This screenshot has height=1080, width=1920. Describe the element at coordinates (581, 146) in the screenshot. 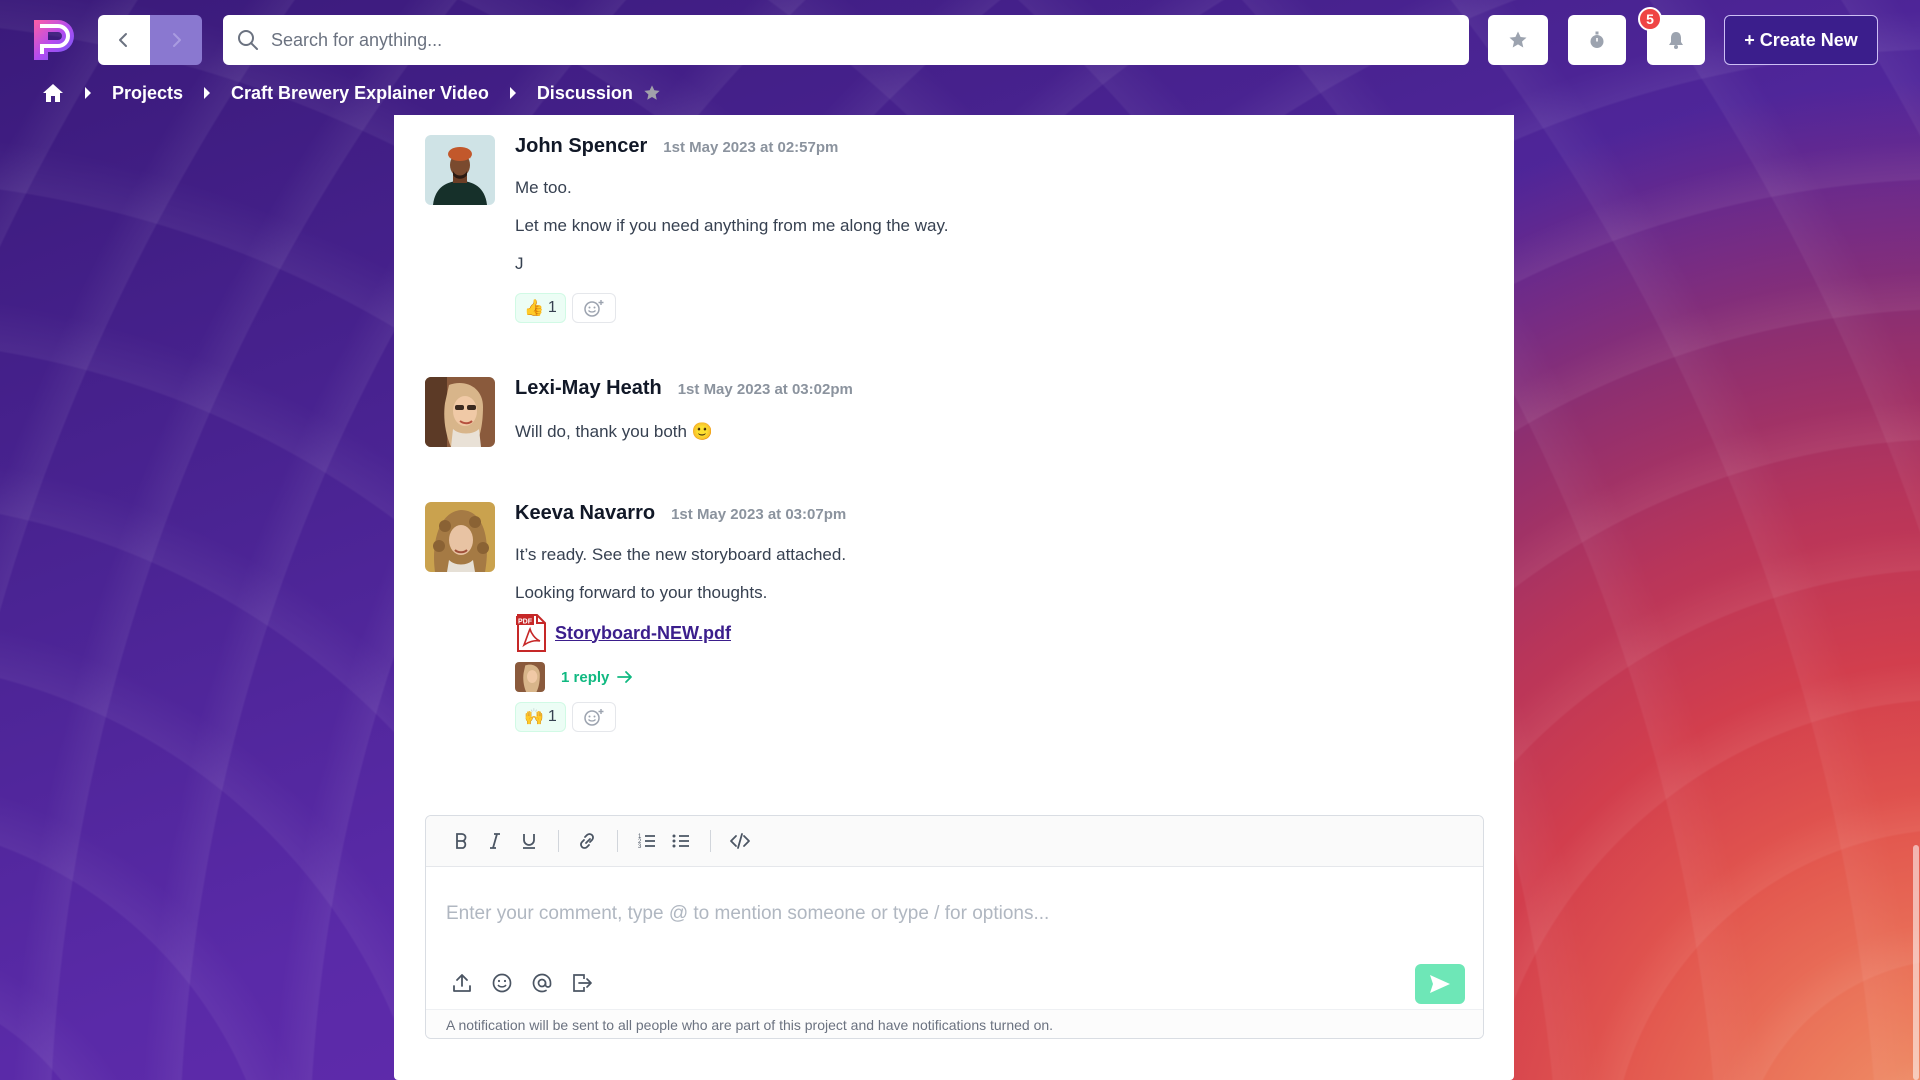

I see `comment-author: John Spencer` at that location.